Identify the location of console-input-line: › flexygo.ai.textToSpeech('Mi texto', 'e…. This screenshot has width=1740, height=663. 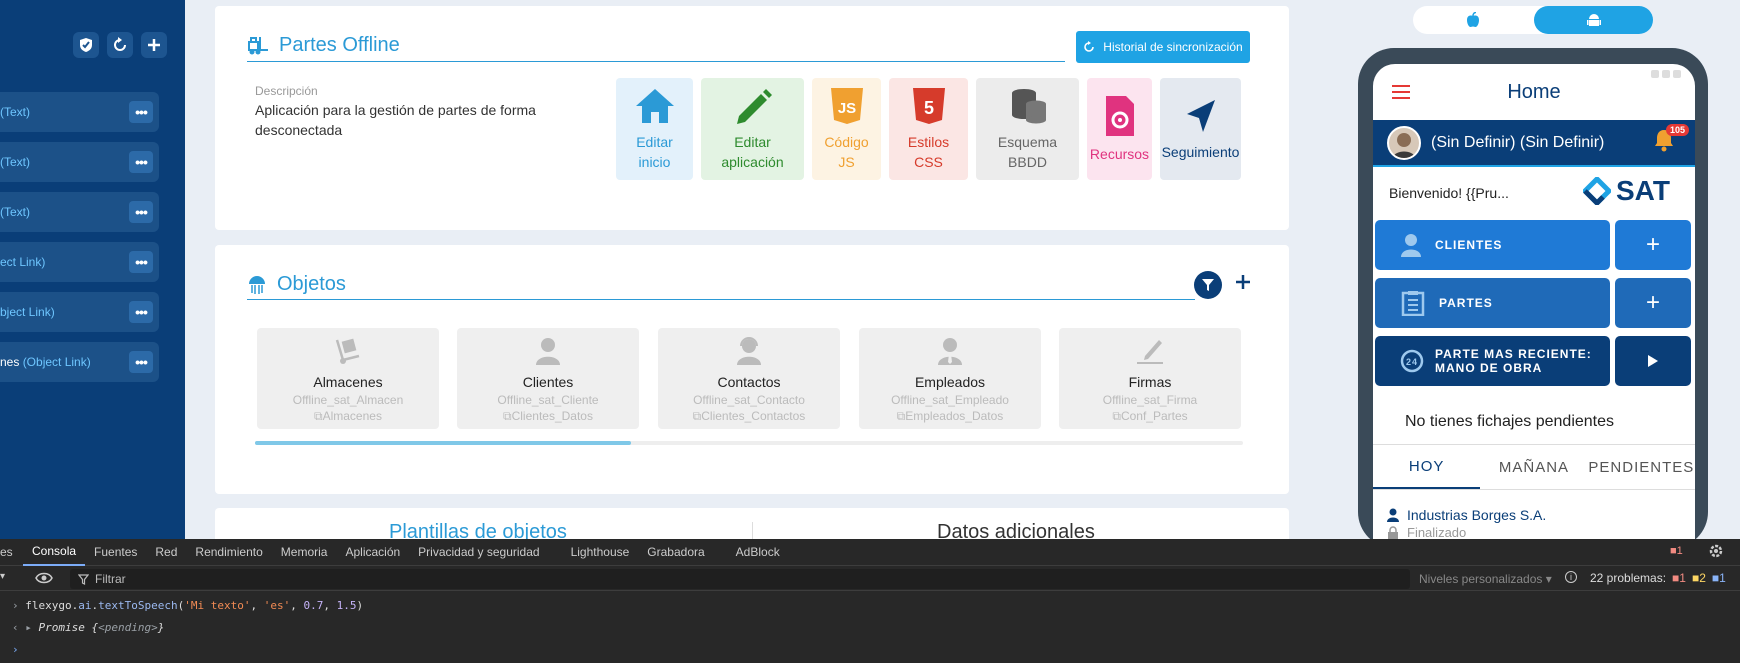
(187, 605).